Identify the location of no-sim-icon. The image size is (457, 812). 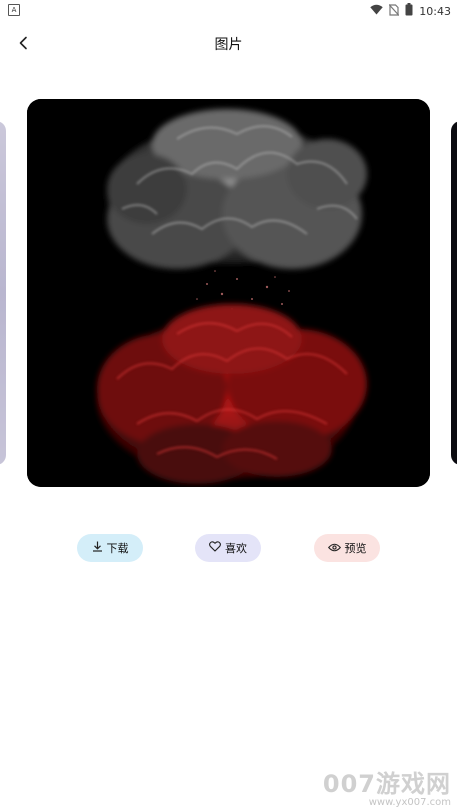
(394, 11).